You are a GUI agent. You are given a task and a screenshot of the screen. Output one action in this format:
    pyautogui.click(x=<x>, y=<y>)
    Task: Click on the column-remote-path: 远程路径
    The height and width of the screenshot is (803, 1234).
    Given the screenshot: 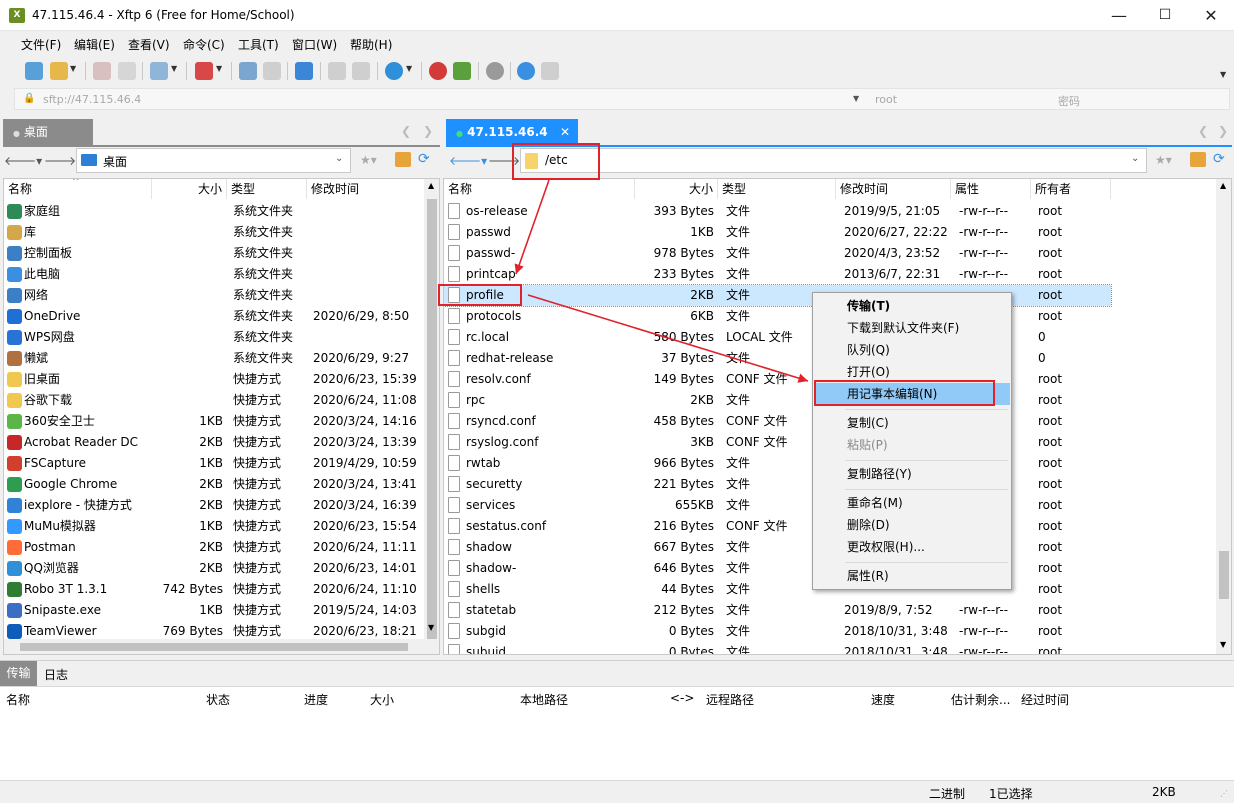 What is the action you would take?
    pyautogui.click(x=730, y=699)
    